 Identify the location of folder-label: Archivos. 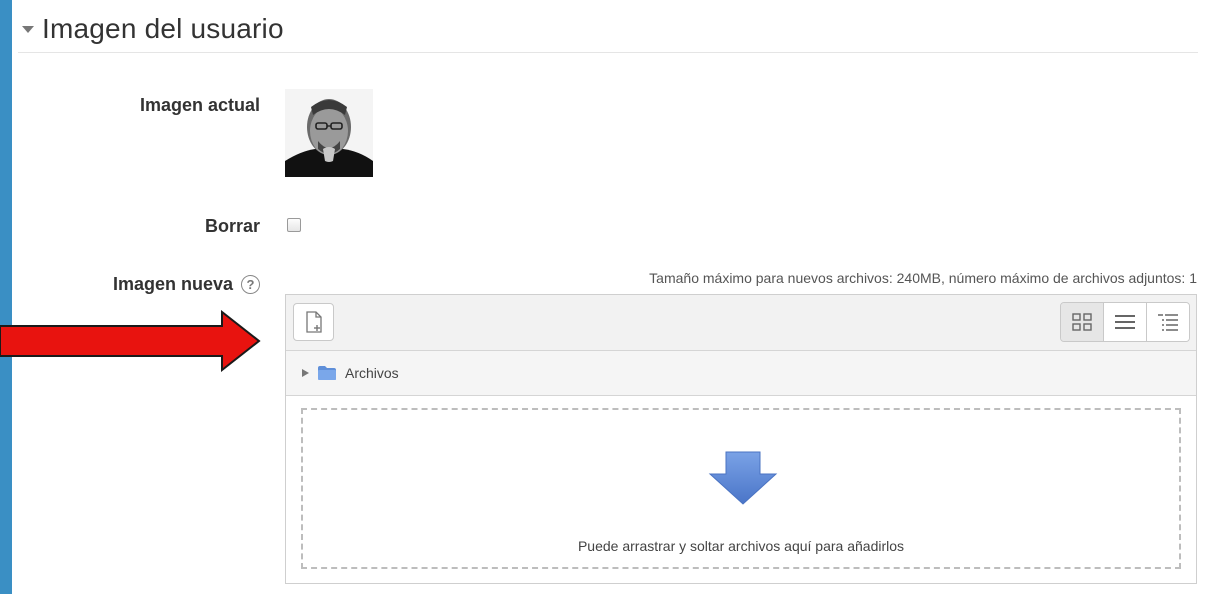
(372, 373).